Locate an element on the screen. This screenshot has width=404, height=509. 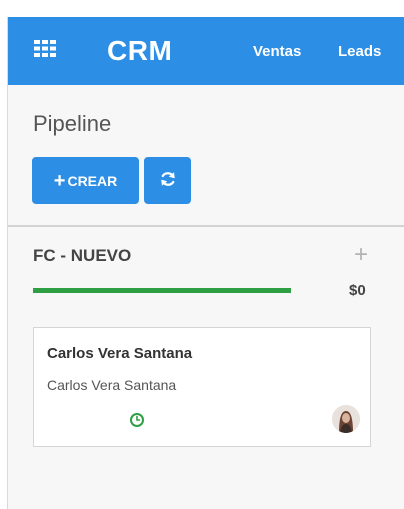
section-divider is located at coordinates (206, 226).